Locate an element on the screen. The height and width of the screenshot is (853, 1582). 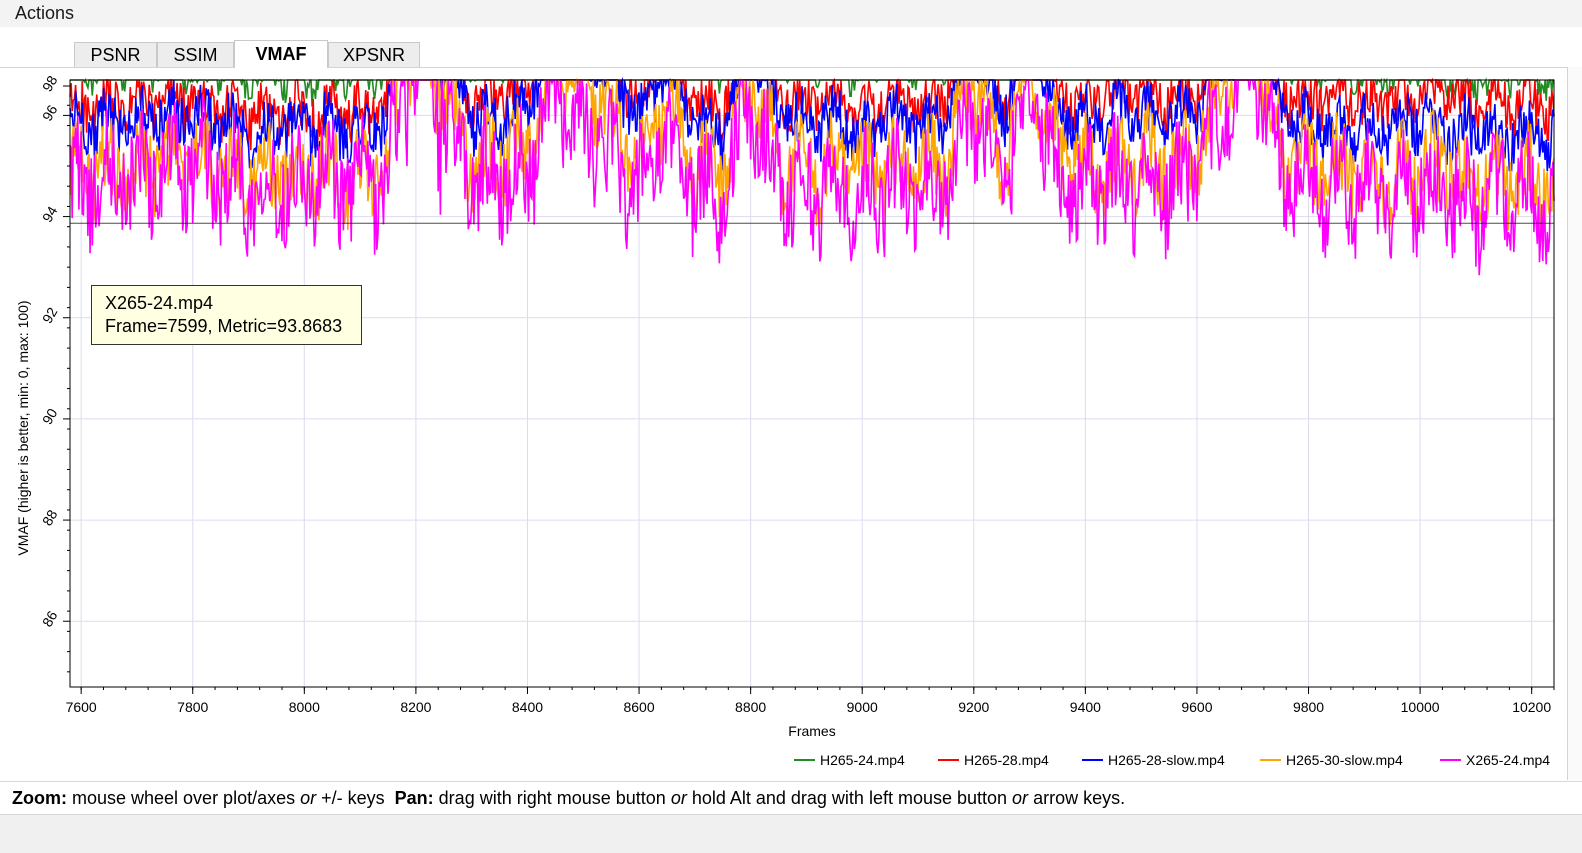
zoom-label: Zoom: is located at coordinates (39, 798).